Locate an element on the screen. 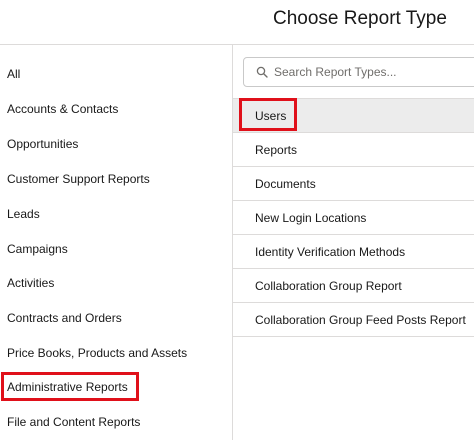 The width and height of the screenshot is (474, 440). search-icon is located at coordinates (262, 72).